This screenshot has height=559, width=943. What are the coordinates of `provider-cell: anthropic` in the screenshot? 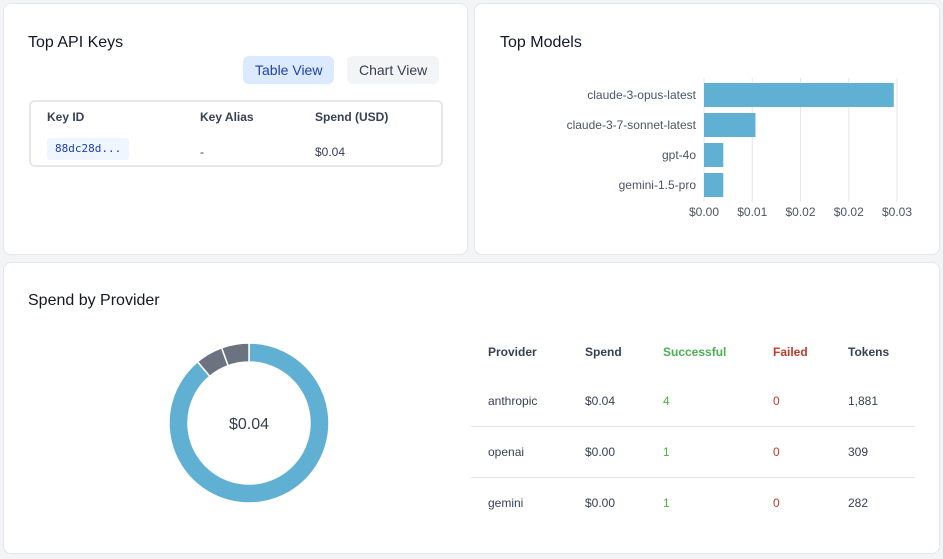 It's located at (513, 401).